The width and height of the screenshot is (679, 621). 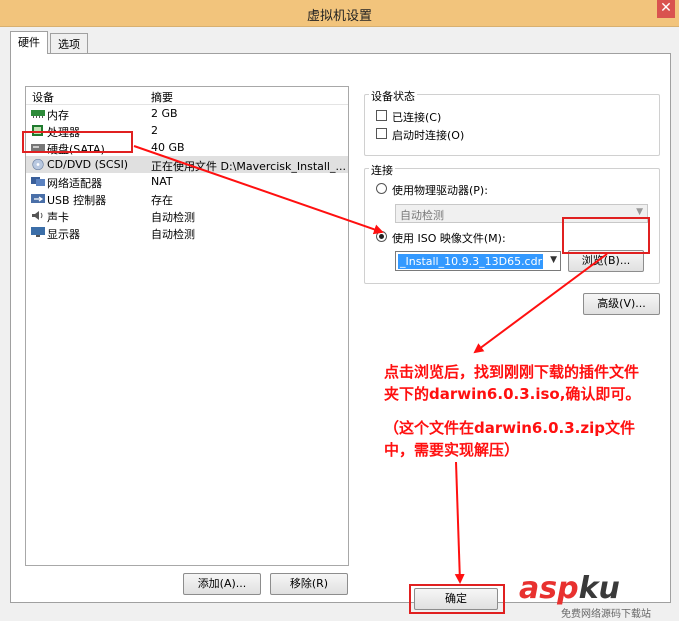 What do you see at coordinates (77, 200) in the screenshot?
I see `device-name: USB 控制器` at bounding box center [77, 200].